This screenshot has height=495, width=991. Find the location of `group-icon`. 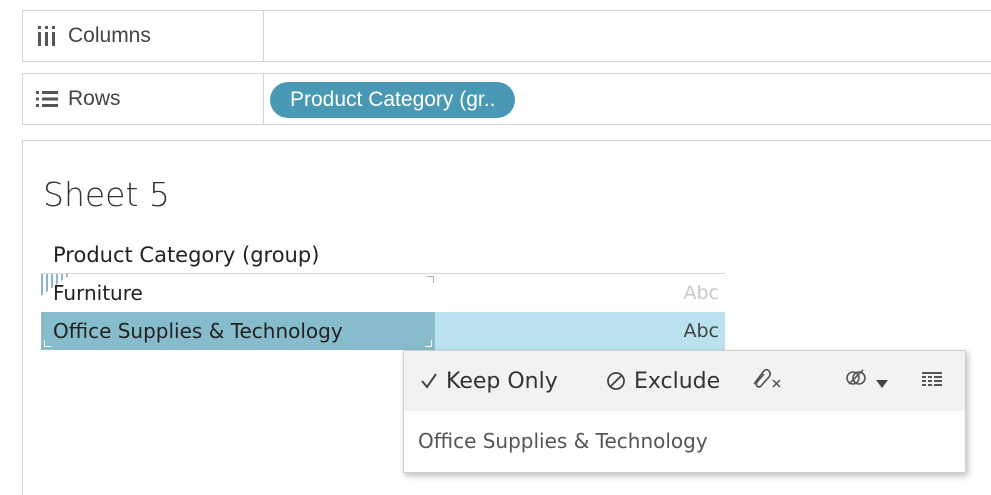

group-icon is located at coordinates (856, 381).